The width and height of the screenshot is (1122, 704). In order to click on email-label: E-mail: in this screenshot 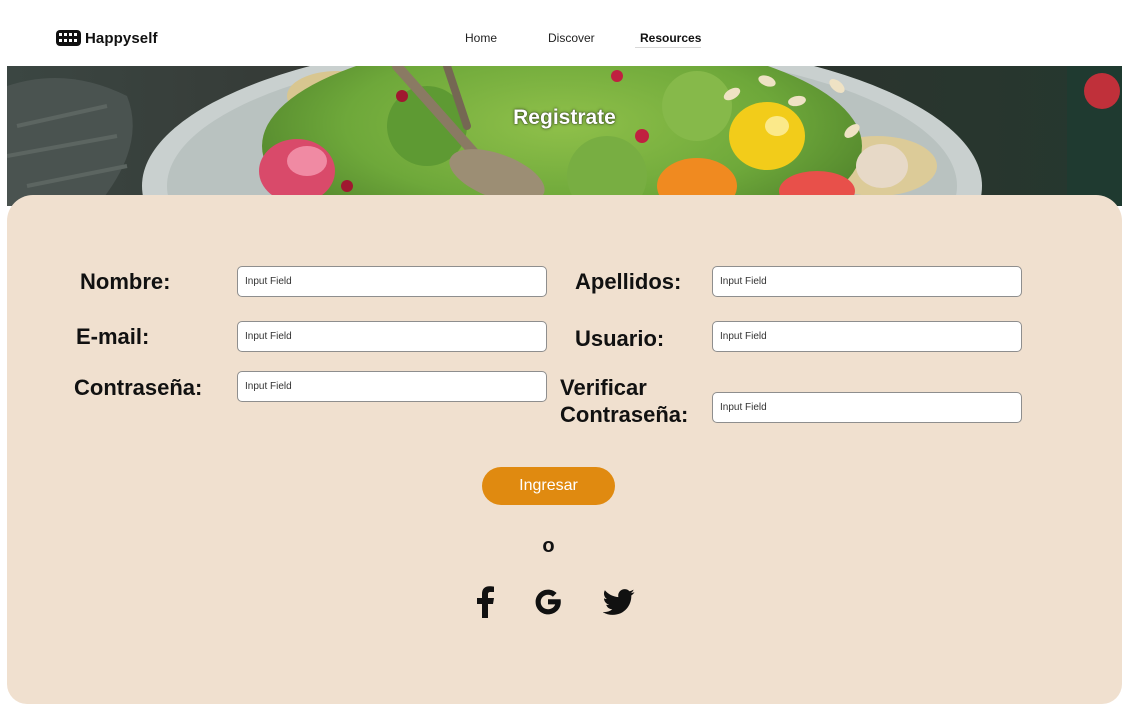, I will do `click(113, 336)`.